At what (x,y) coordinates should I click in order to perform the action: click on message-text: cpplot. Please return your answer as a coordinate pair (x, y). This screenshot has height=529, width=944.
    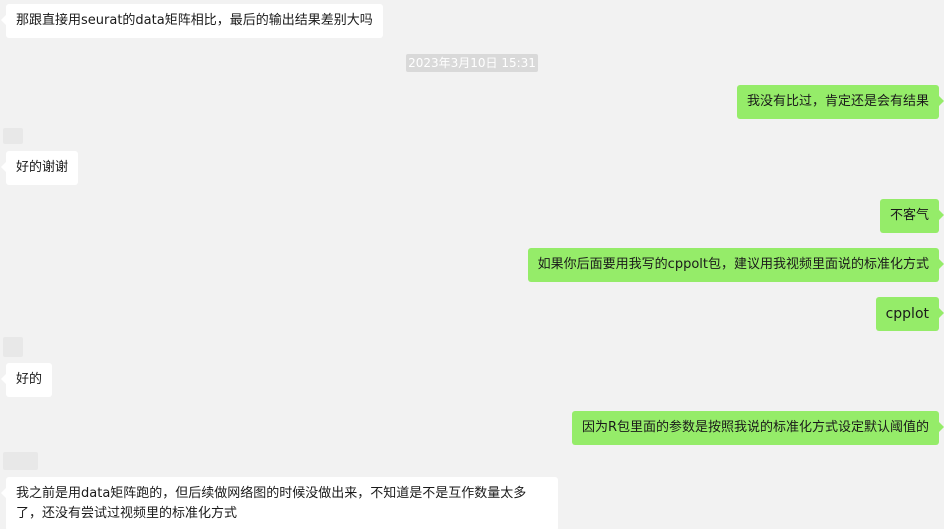
    Looking at the image, I should click on (907, 314).